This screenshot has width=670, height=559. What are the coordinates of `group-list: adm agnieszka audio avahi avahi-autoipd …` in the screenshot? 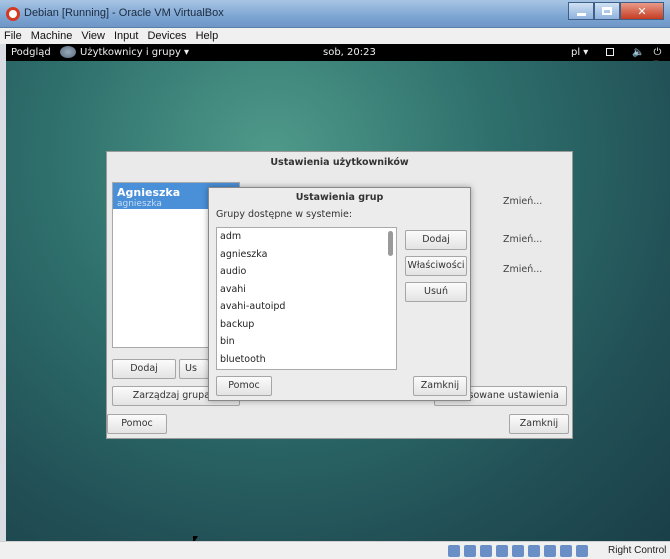 It's located at (306, 298).